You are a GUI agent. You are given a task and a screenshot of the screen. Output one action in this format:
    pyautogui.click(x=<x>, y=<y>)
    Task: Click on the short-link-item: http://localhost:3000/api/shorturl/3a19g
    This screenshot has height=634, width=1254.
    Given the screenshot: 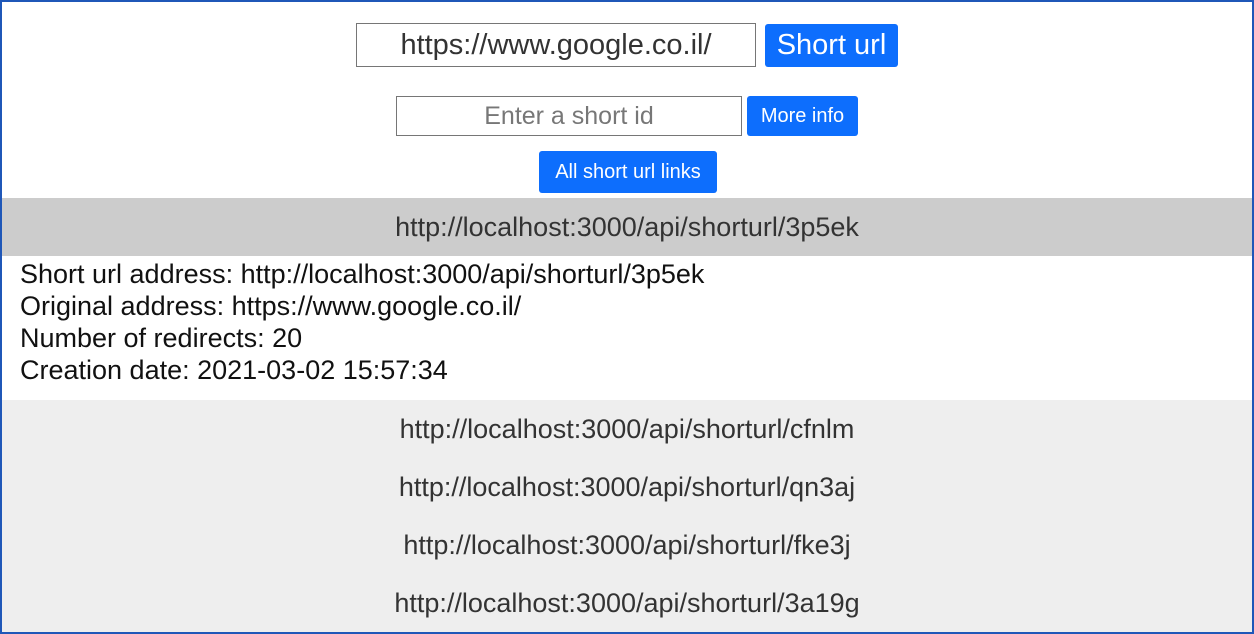 What is the action you would take?
    pyautogui.click(x=627, y=603)
    